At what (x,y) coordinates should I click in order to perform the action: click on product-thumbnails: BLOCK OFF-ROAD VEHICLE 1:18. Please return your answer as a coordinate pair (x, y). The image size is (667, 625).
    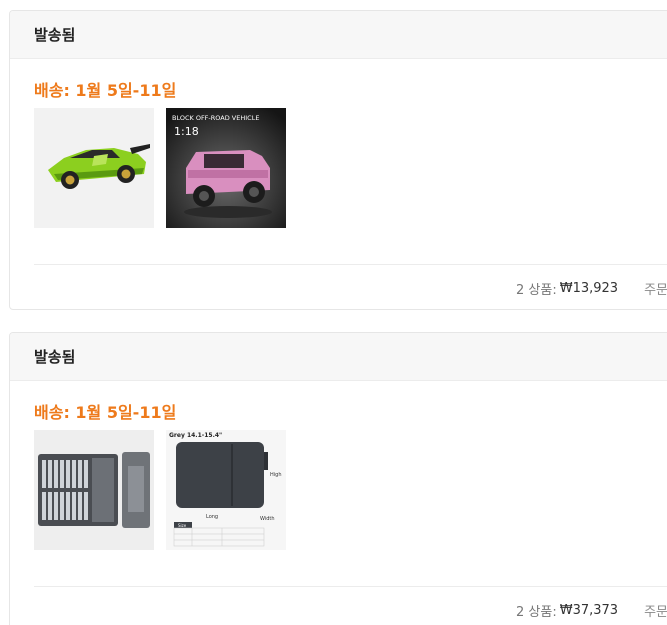
    Looking at the image, I should click on (160, 168).